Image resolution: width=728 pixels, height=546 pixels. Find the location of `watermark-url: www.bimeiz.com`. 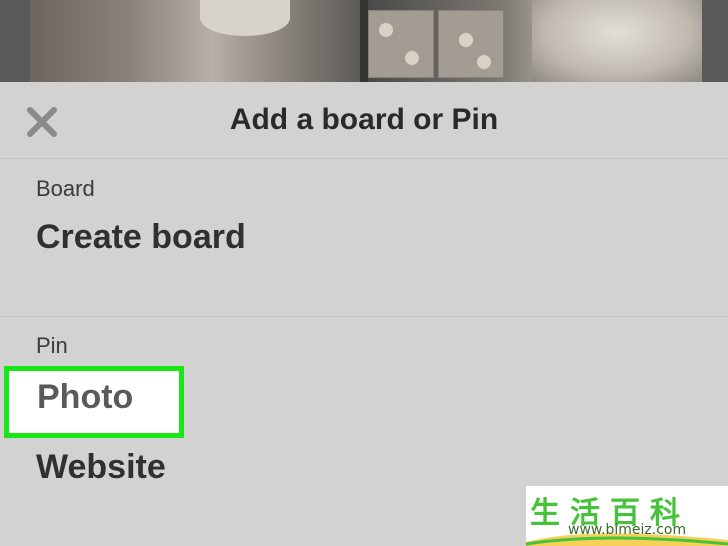

watermark-url: www.bimeiz.com is located at coordinates (627, 530).